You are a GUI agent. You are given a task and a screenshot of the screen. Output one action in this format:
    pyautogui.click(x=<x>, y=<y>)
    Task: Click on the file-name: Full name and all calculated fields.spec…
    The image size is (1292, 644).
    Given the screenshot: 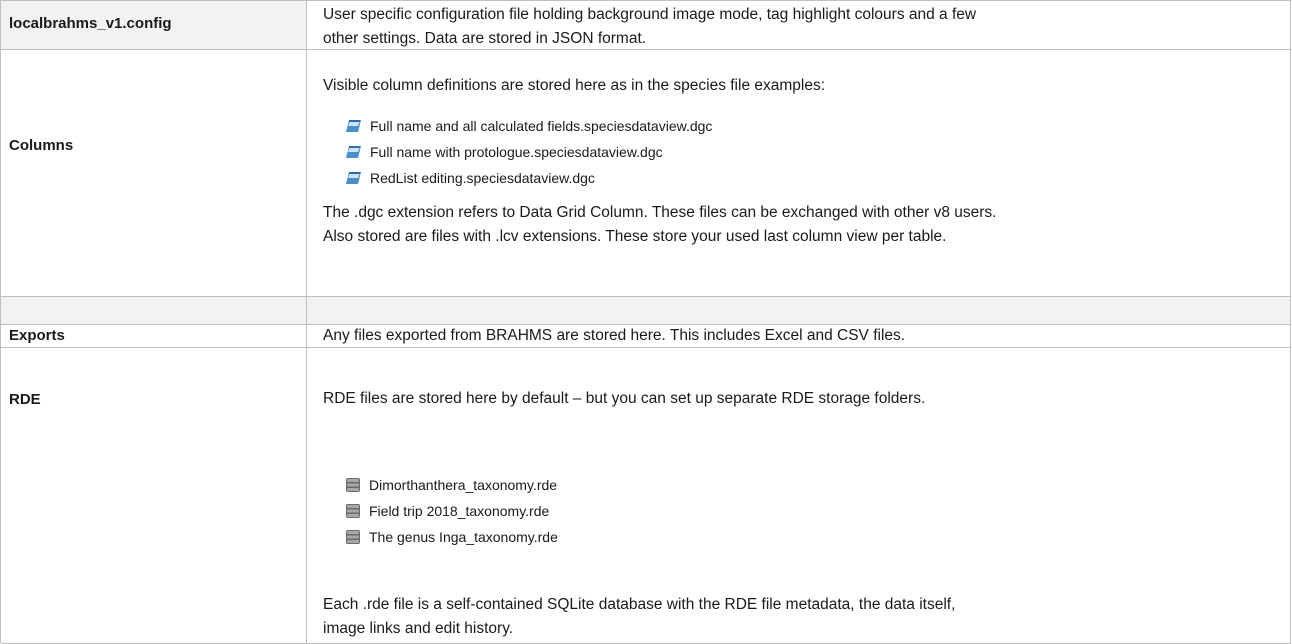 What is the action you would take?
    pyautogui.click(x=541, y=126)
    